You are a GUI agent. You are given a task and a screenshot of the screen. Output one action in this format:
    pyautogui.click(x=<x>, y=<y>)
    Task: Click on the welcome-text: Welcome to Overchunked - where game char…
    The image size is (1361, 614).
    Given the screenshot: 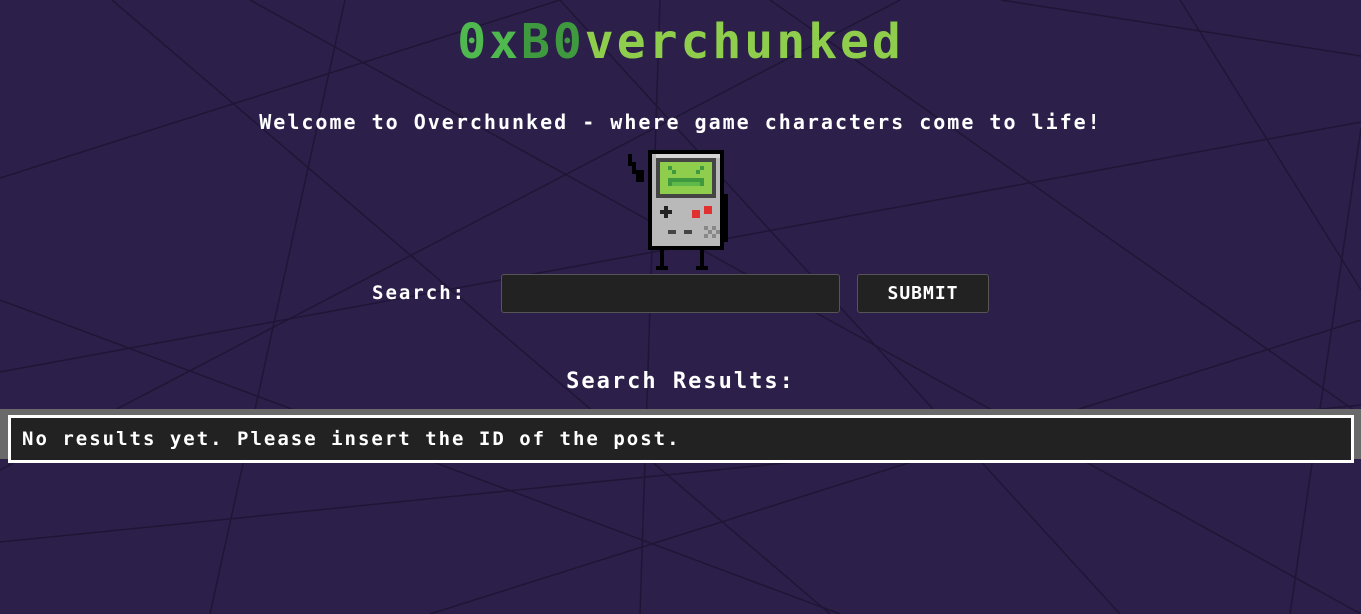 What is the action you would take?
    pyautogui.click(x=680, y=122)
    